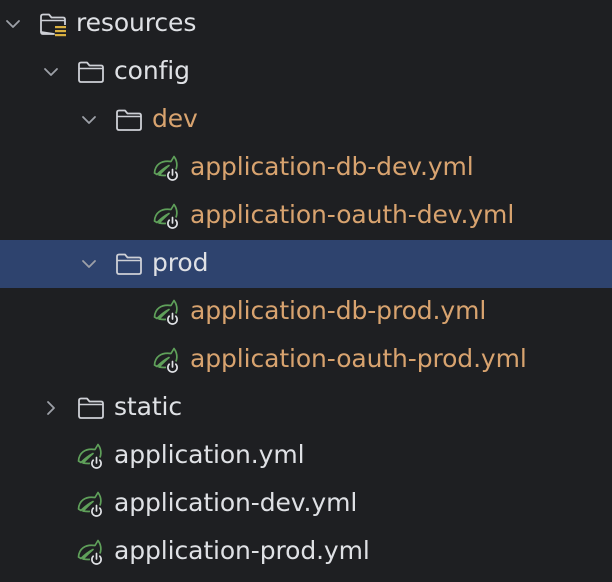 The image size is (612, 582). What do you see at coordinates (306, 72) in the screenshot?
I see `tree-row-config: config` at bounding box center [306, 72].